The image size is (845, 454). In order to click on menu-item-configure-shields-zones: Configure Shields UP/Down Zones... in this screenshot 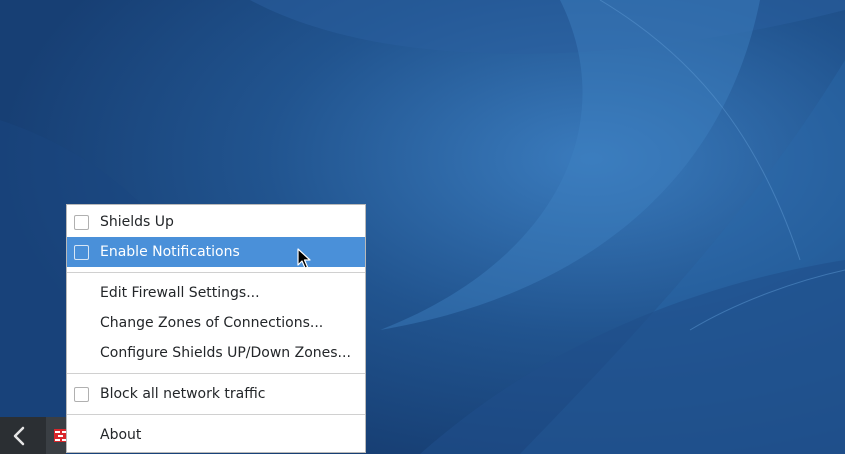, I will do `click(216, 353)`.